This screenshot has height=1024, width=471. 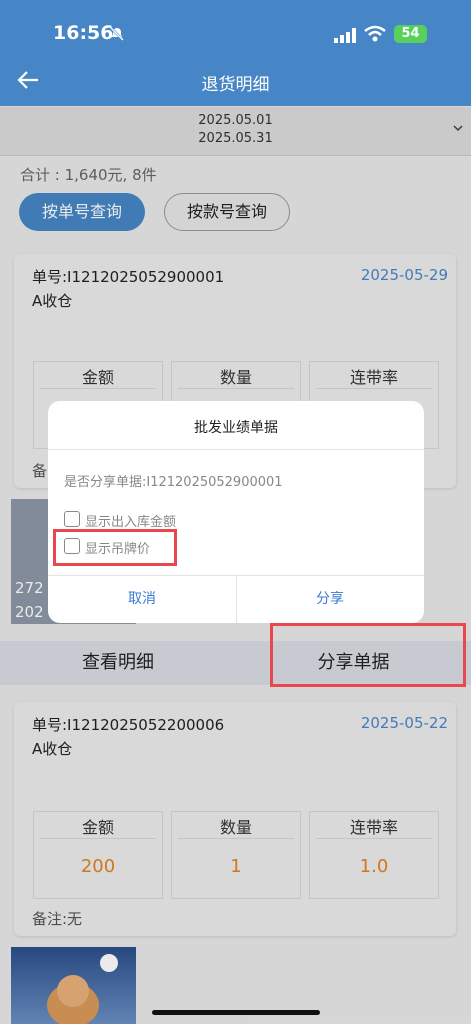 What do you see at coordinates (236, 428) in the screenshot?
I see `dialog-title: 批发业绩单据` at bounding box center [236, 428].